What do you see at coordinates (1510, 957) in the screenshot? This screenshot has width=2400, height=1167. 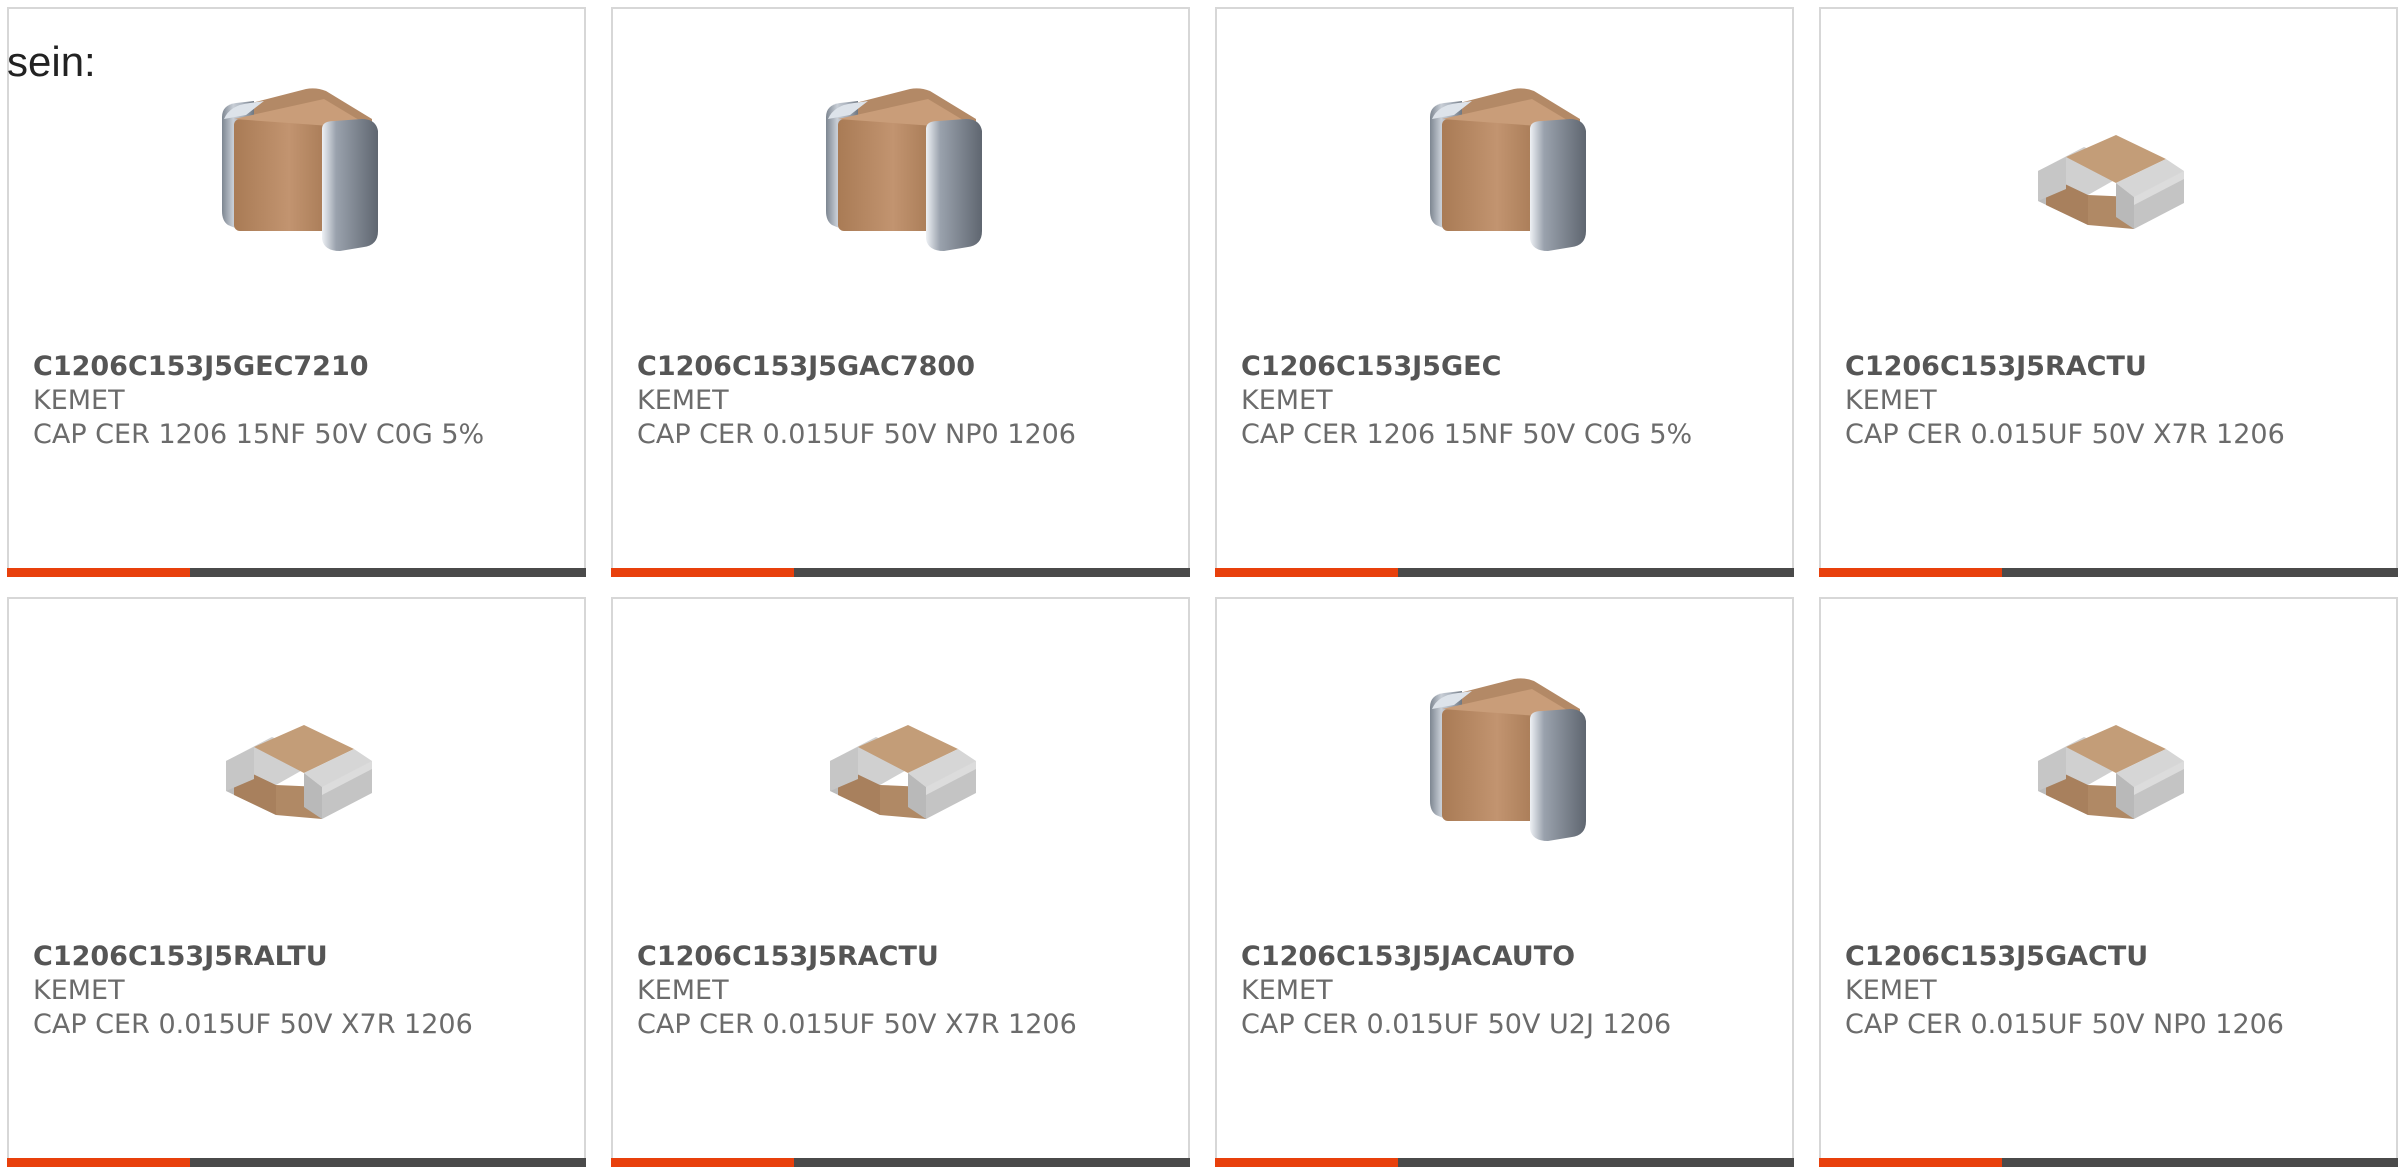 I see `part-number-link: C1206C153J5JACAUTO` at bounding box center [1510, 957].